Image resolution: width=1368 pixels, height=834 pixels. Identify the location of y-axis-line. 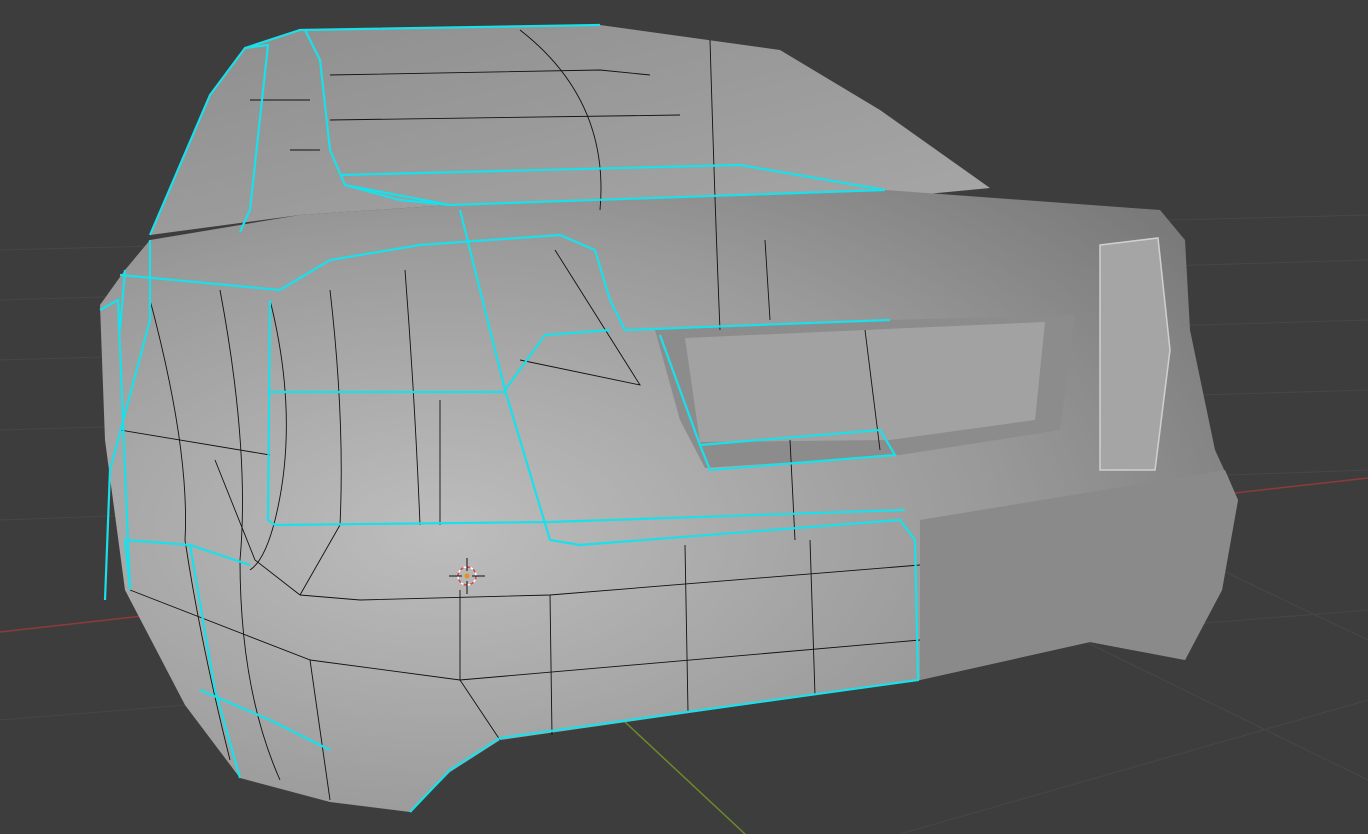
(685, 777).